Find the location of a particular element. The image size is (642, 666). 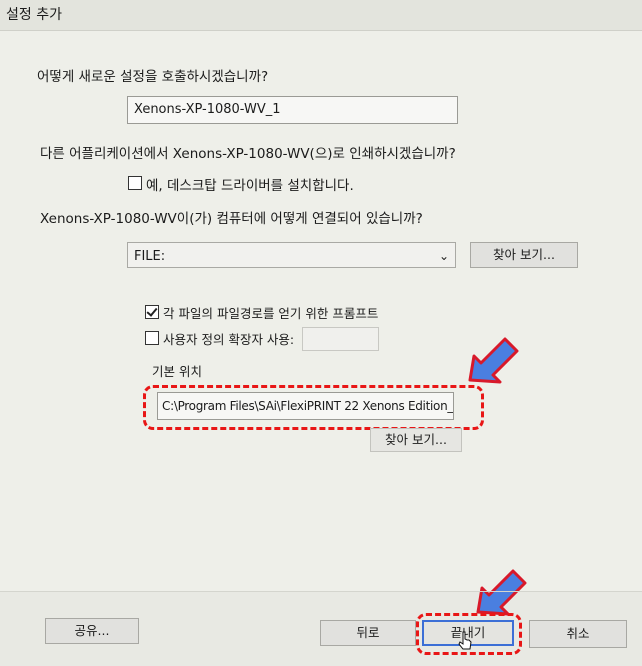

prompt-path-checkbox is located at coordinates (152, 312).